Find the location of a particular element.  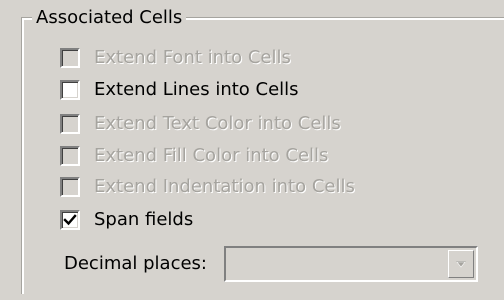

extend-lines-label: Extend Lines into Cells is located at coordinates (196, 90).